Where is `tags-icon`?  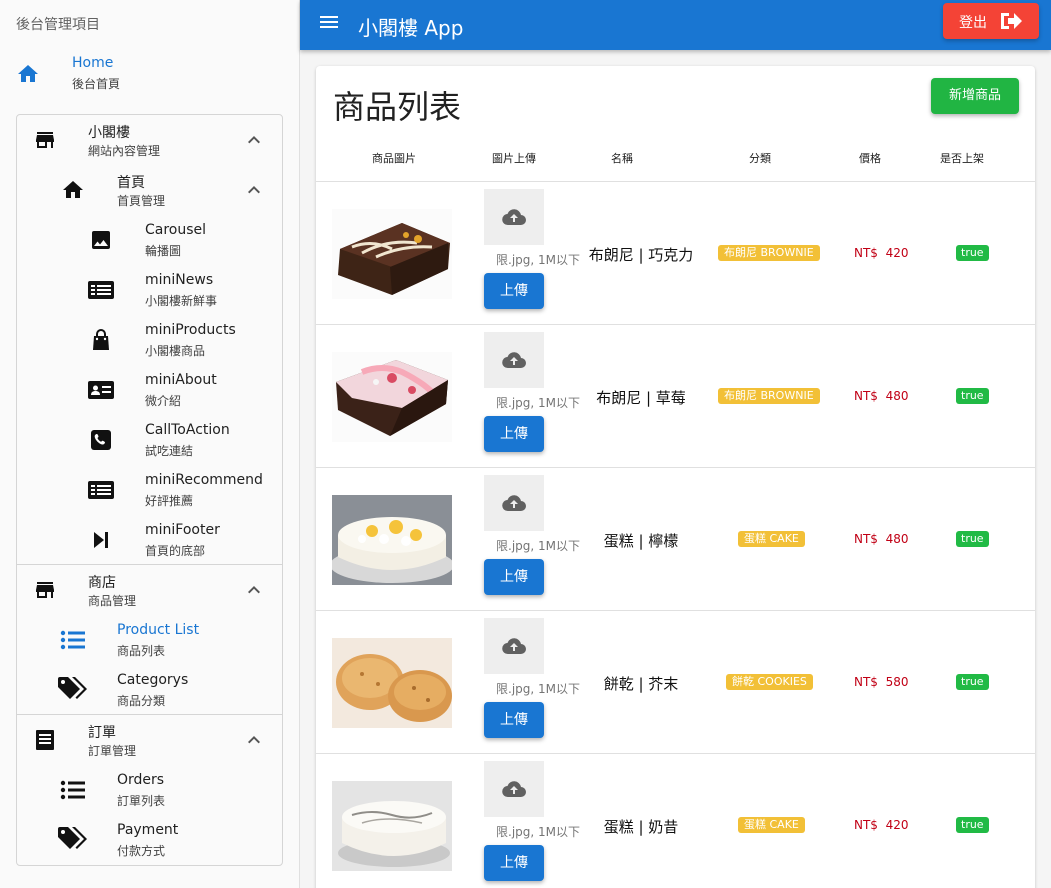 tags-icon is located at coordinates (72, 688).